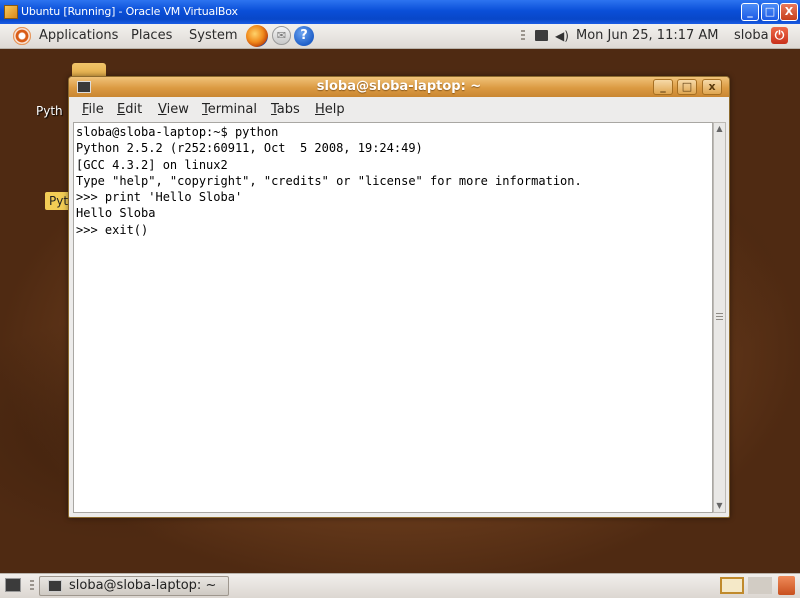 The image size is (800, 598). Describe the element at coordinates (687, 87) in the screenshot. I see `terminal-maximize-button: □` at that location.